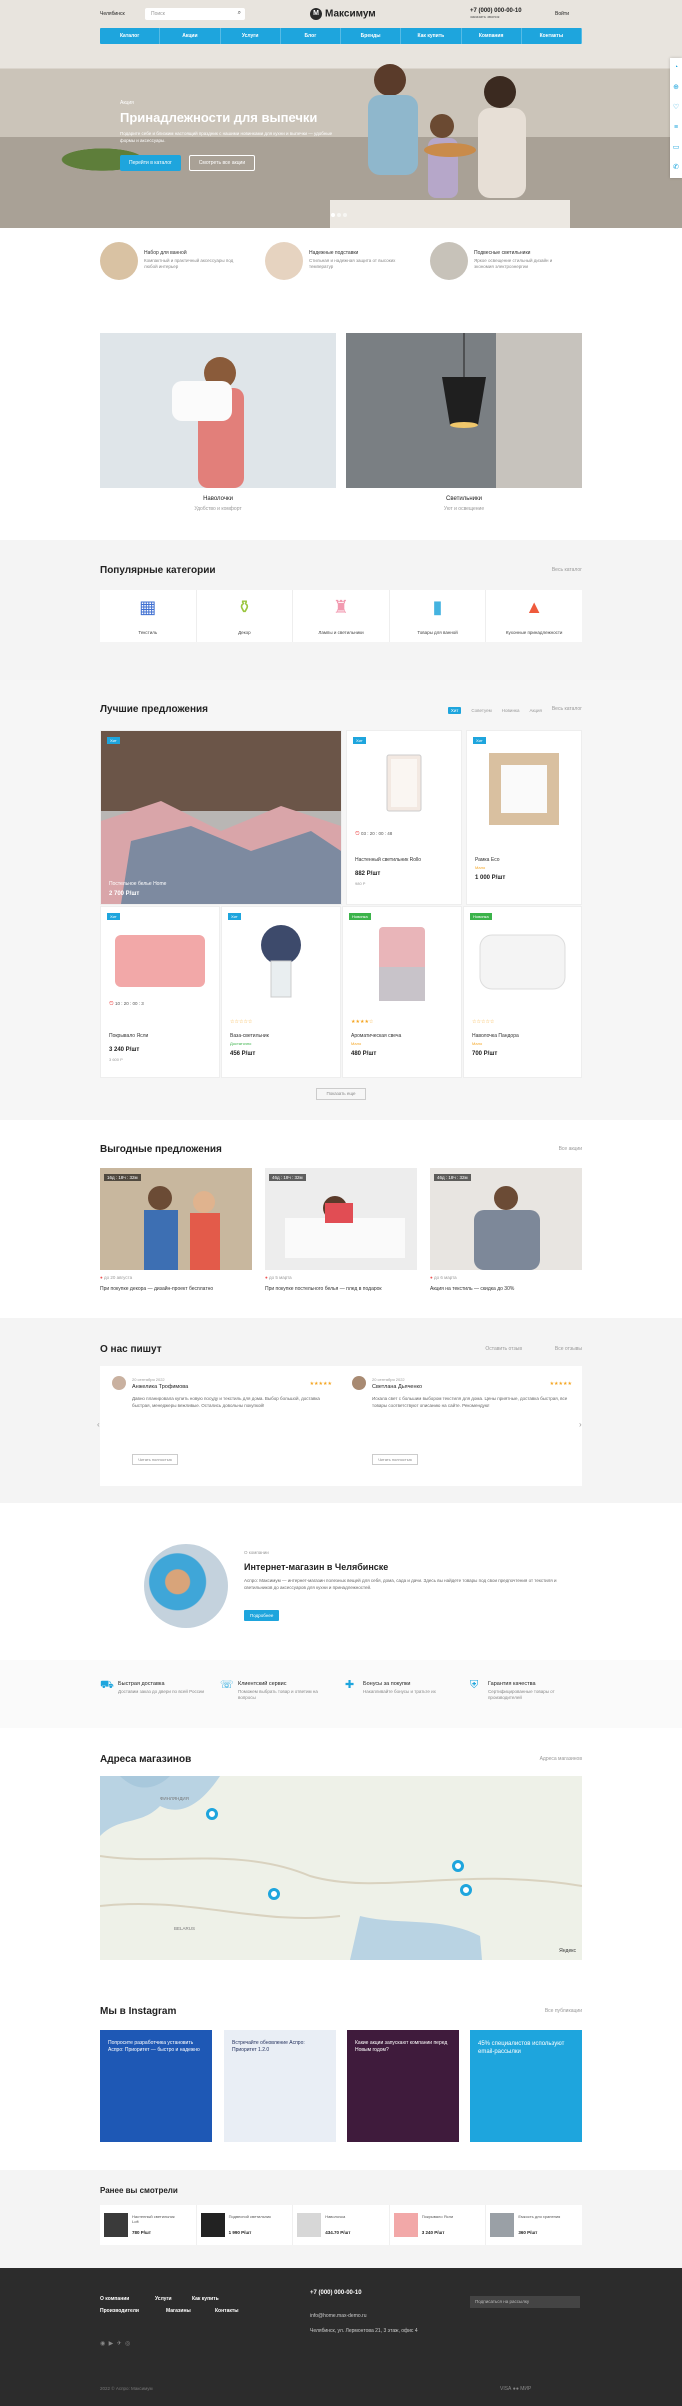 The height and width of the screenshot is (2406, 682). What do you see at coordinates (205, 2299) in the screenshot?
I see `footer-link: Как купить` at bounding box center [205, 2299].